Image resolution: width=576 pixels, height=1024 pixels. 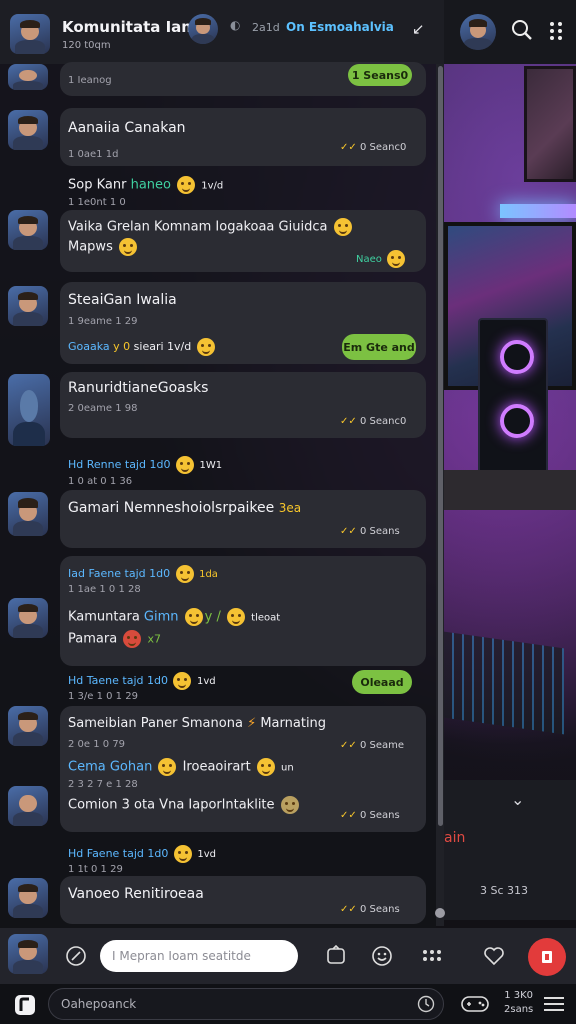 I want to click on action-pill-button: Oleaad, so click(x=382, y=682).